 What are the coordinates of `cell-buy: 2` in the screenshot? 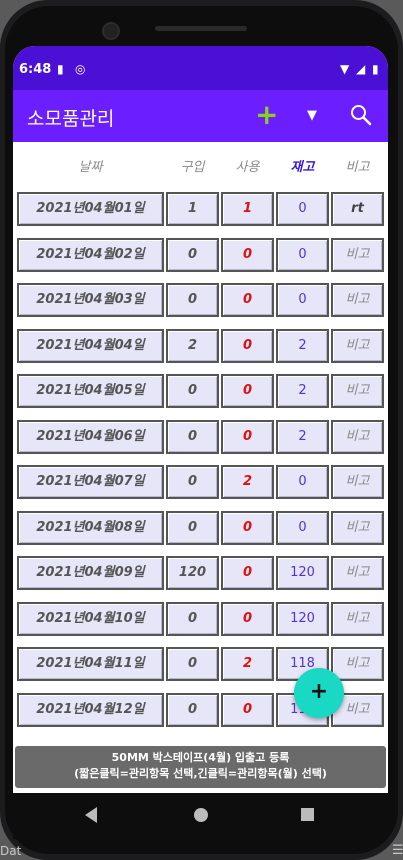 It's located at (192, 345).